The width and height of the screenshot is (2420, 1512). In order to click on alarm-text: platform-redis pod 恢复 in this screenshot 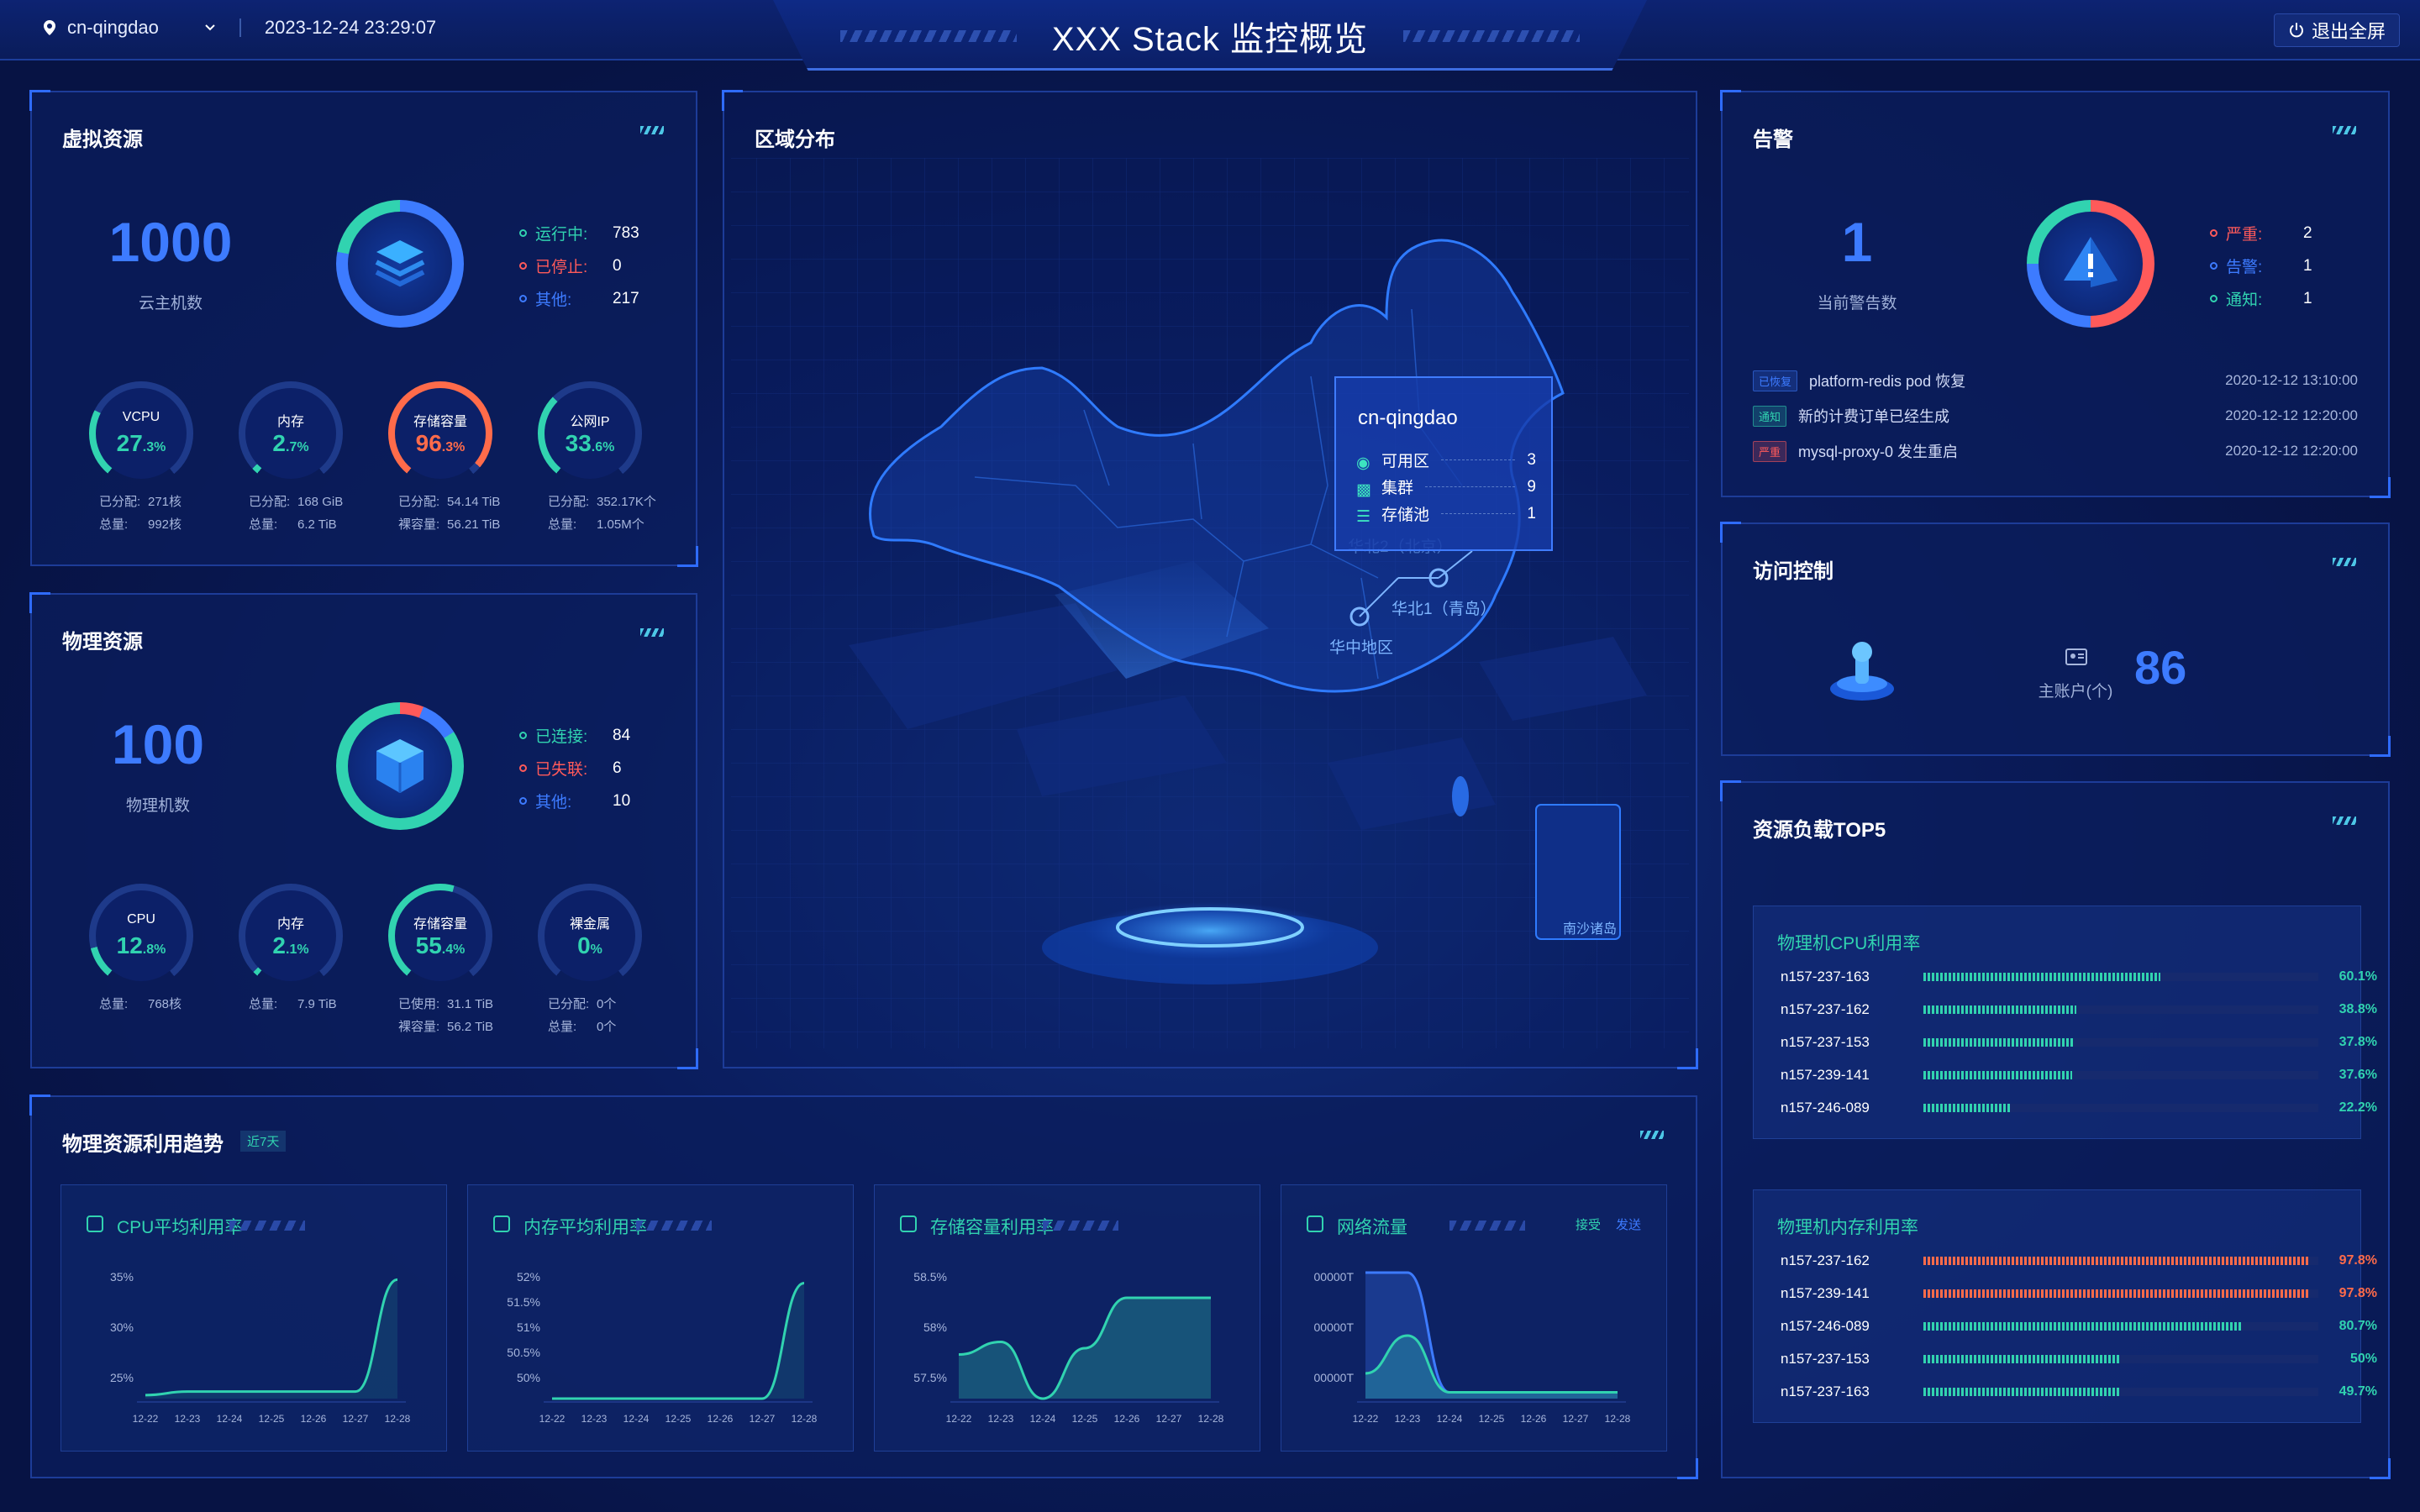, I will do `click(1887, 381)`.